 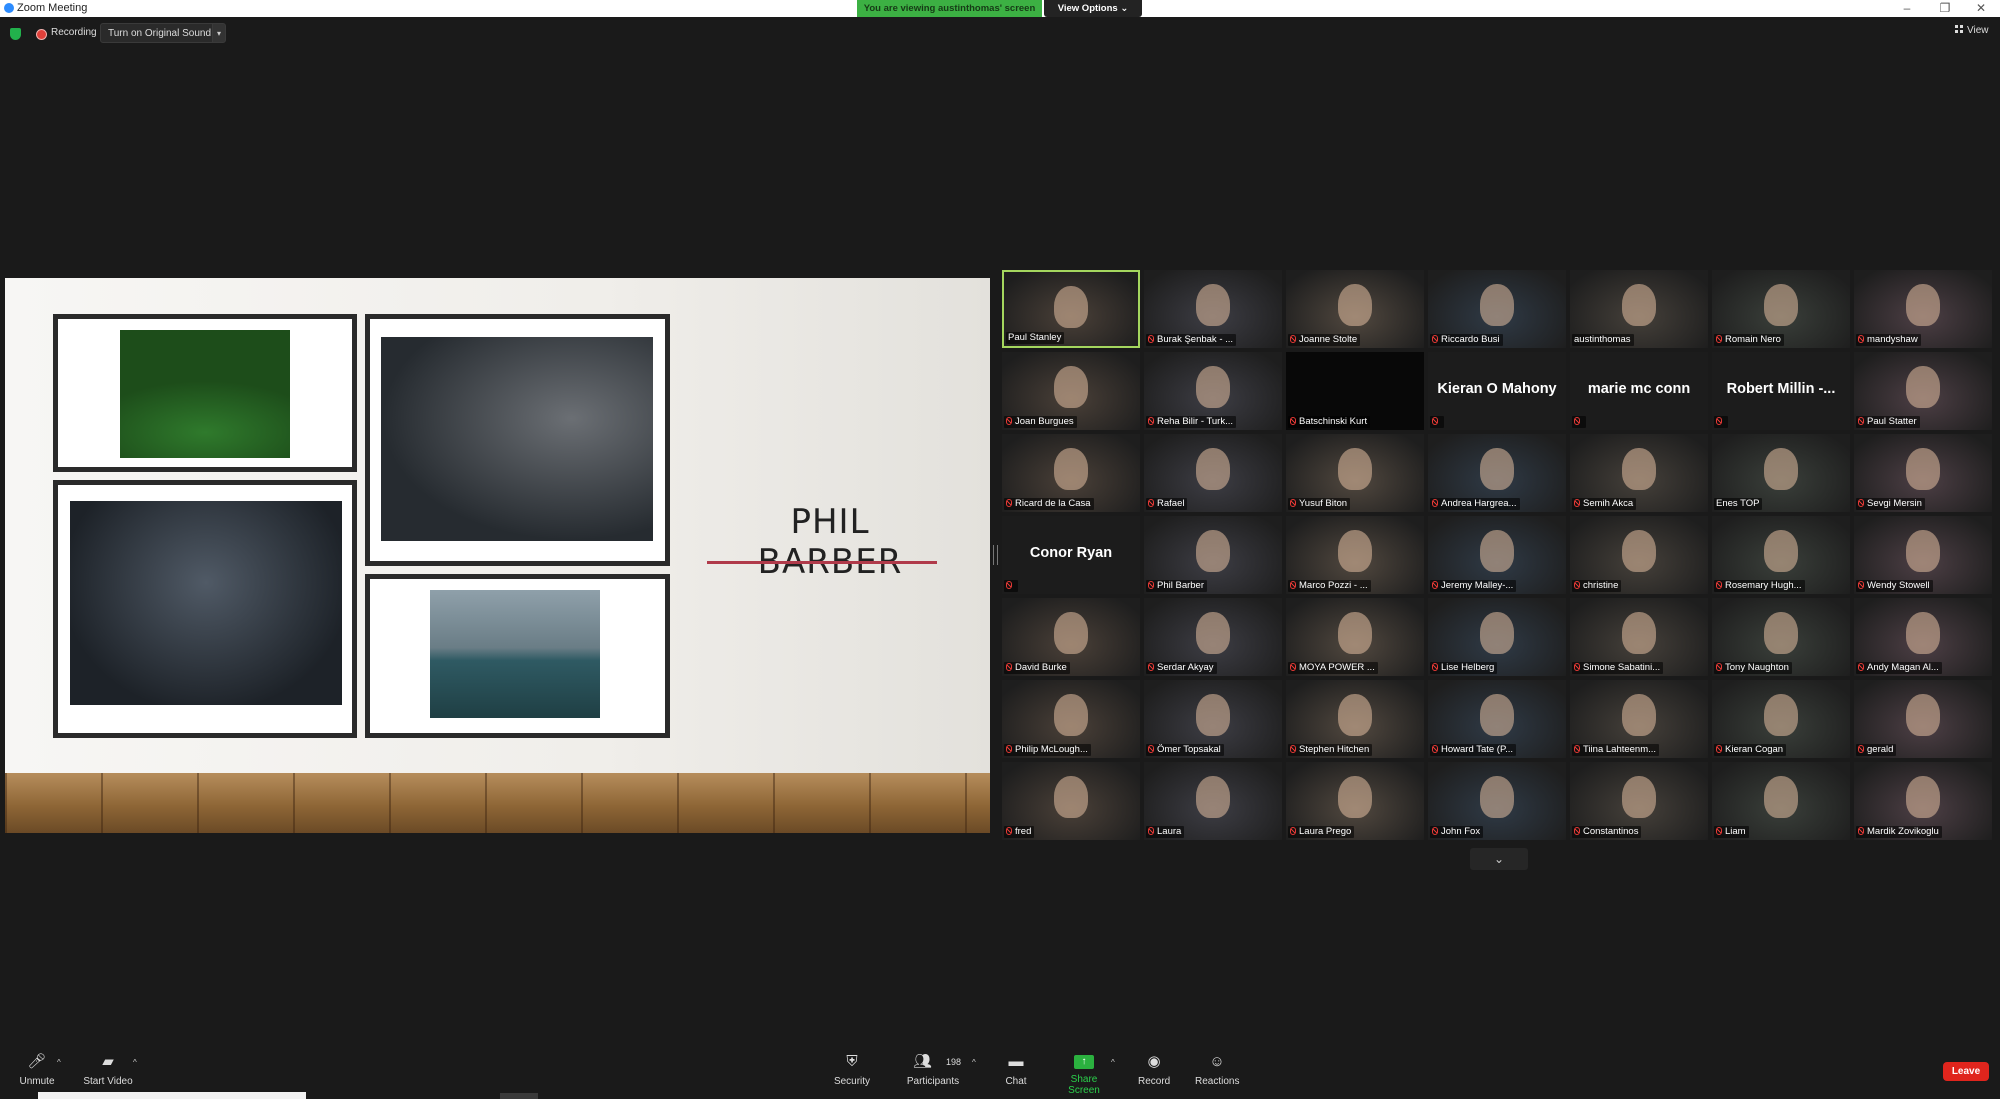 I want to click on participant-name: Joan Burgues, so click(x=1044, y=421).